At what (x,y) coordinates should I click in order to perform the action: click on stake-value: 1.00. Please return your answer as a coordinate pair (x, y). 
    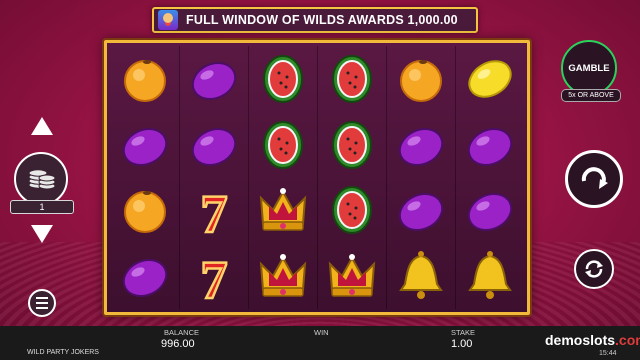
    Looking at the image, I should click on (462, 344).